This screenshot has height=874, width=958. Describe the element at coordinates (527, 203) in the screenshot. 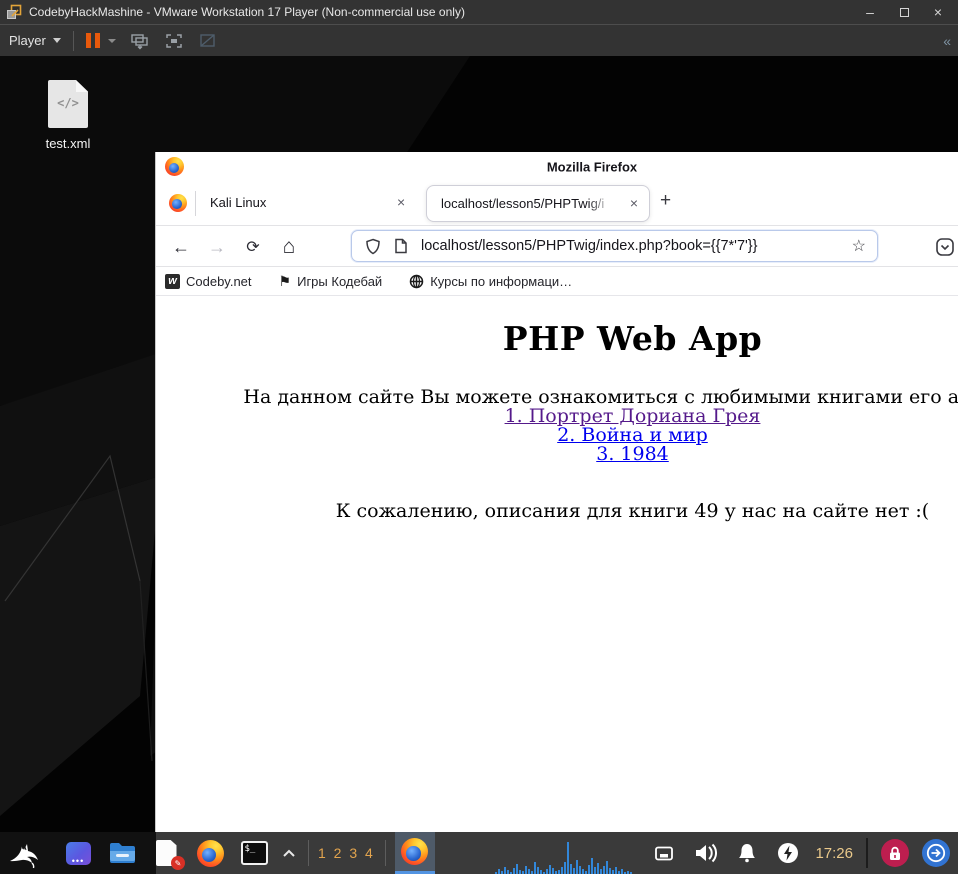

I see `active-tab-label: localhost/lesson5/PHPTwig/i` at that location.